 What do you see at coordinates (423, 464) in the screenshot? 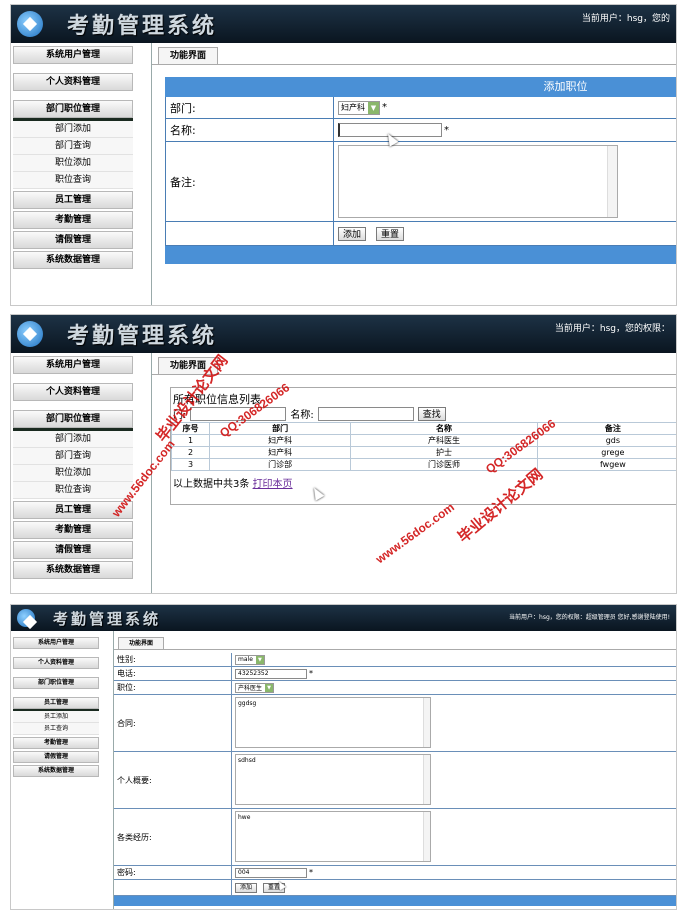
I see `table-row: 3 门诊部 门诊医师 fwgew` at bounding box center [423, 464].